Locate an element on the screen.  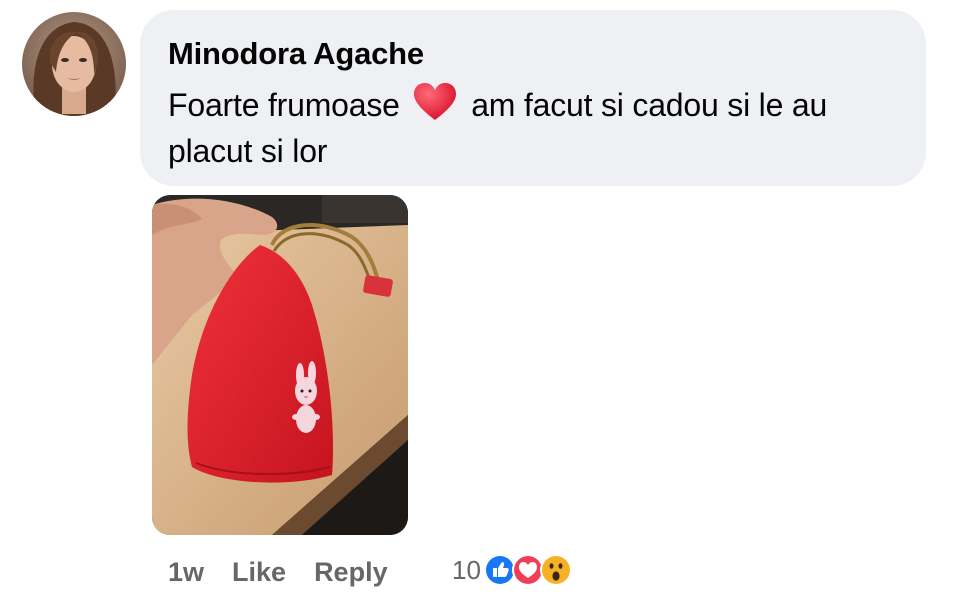
comment-actions: 1w Like Reply is located at coordinates (278, 572).